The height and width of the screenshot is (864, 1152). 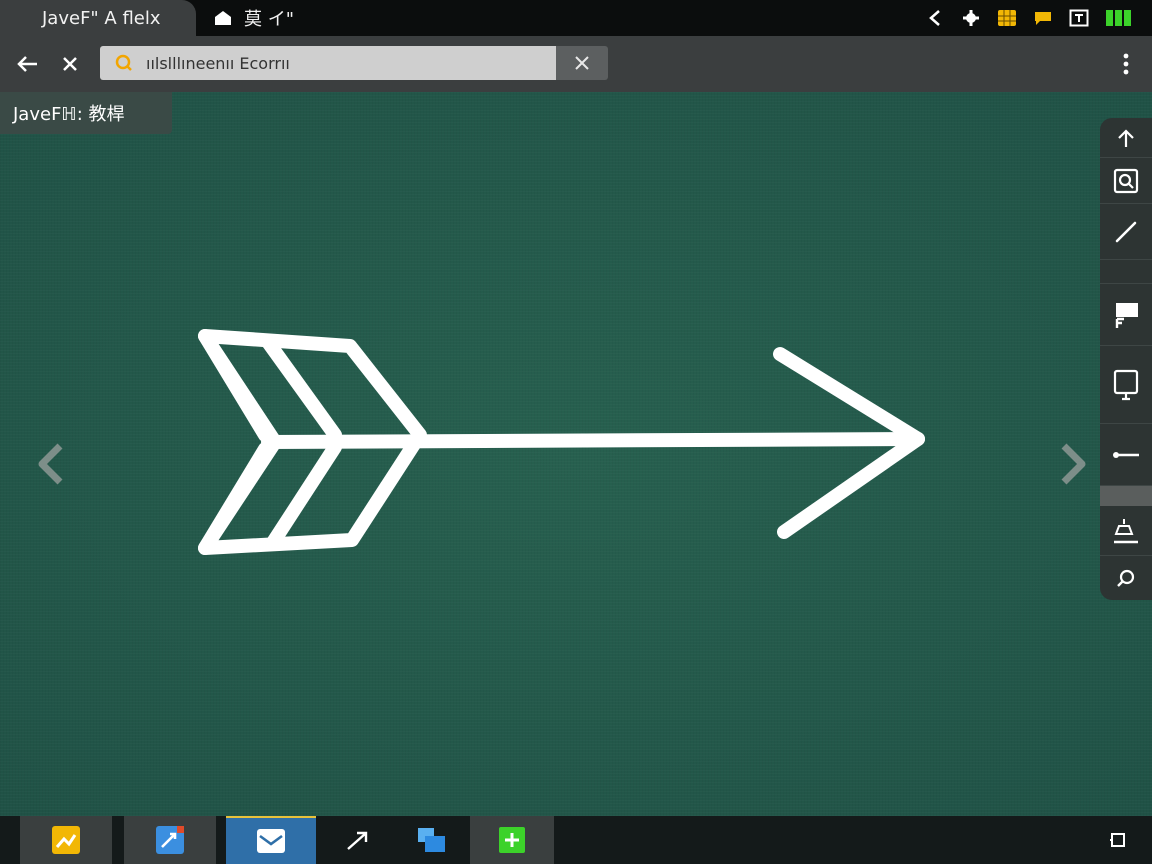 I want to click on menu-button, so click(x=1126, y=64).